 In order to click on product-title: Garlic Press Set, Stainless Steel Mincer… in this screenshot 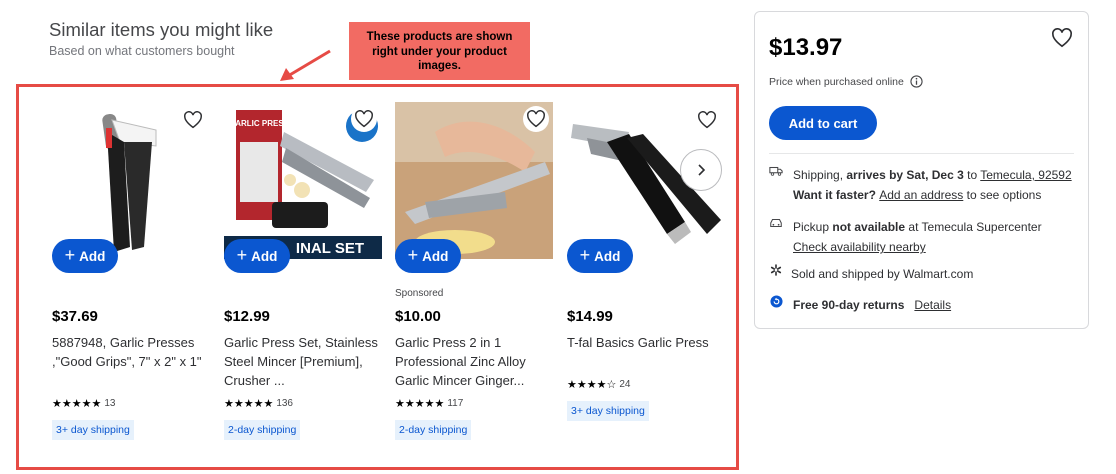, I will do `click(304, 361)`.